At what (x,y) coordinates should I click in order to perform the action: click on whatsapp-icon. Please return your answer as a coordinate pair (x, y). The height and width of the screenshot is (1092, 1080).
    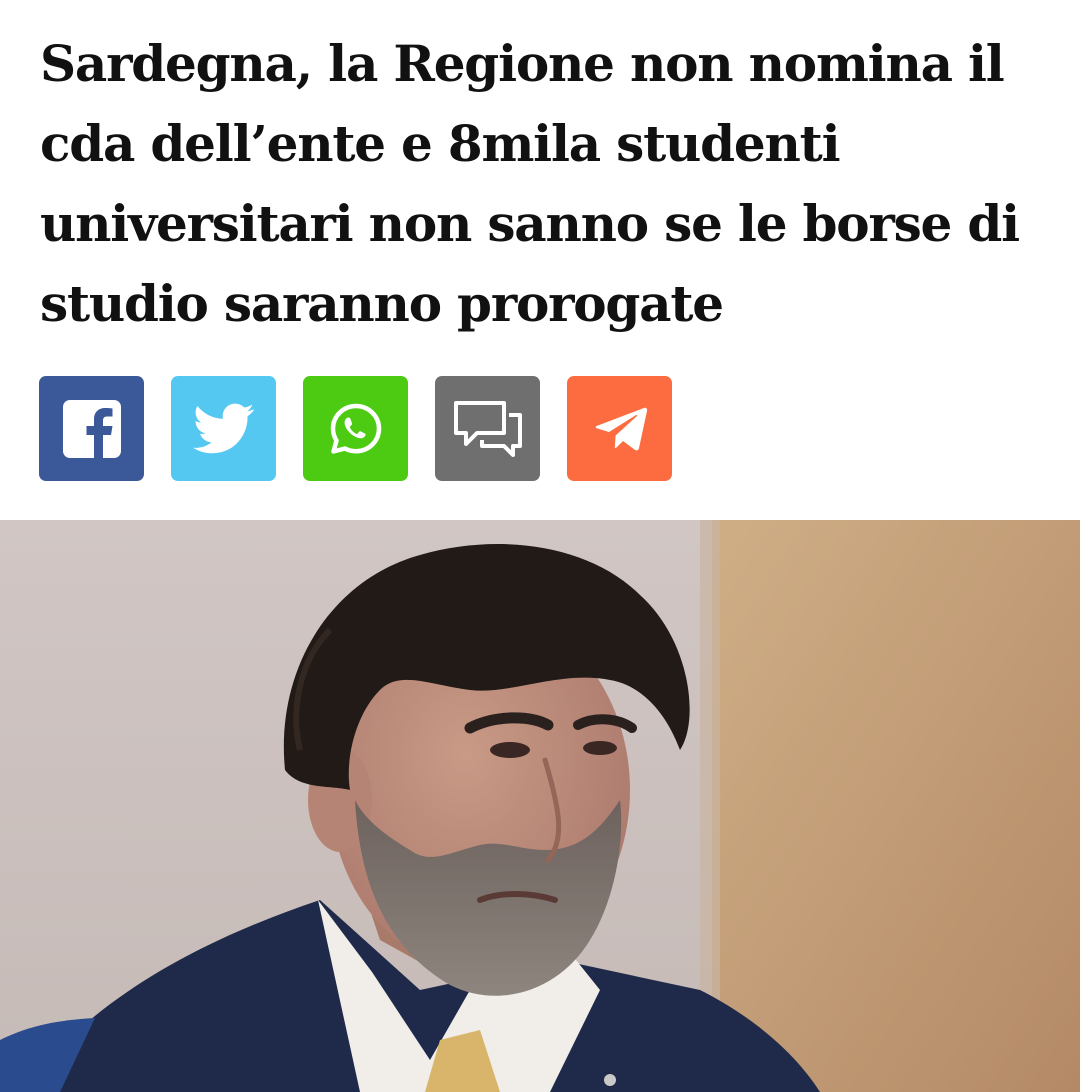
    Looking at the image, I should click on (355, 428).